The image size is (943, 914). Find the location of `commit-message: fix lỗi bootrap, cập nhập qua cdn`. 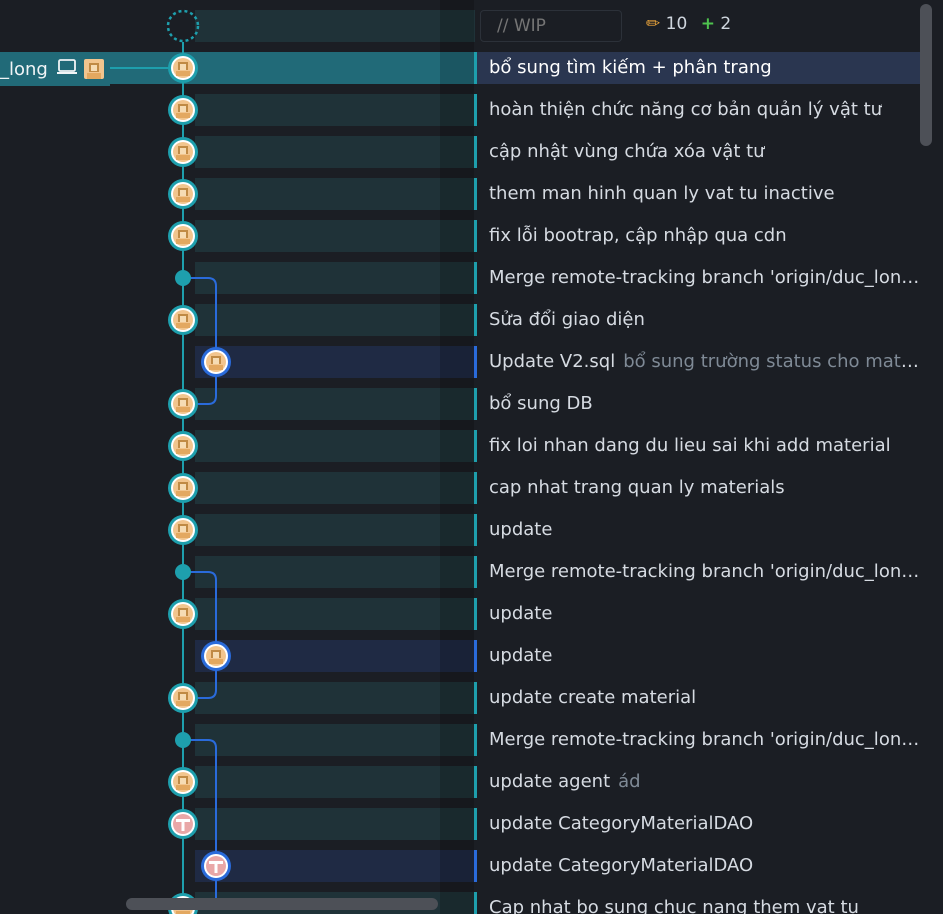

commit-message: fix lỗi bootrap, cập nhập qua cdn is located at coordinates (638, 235).